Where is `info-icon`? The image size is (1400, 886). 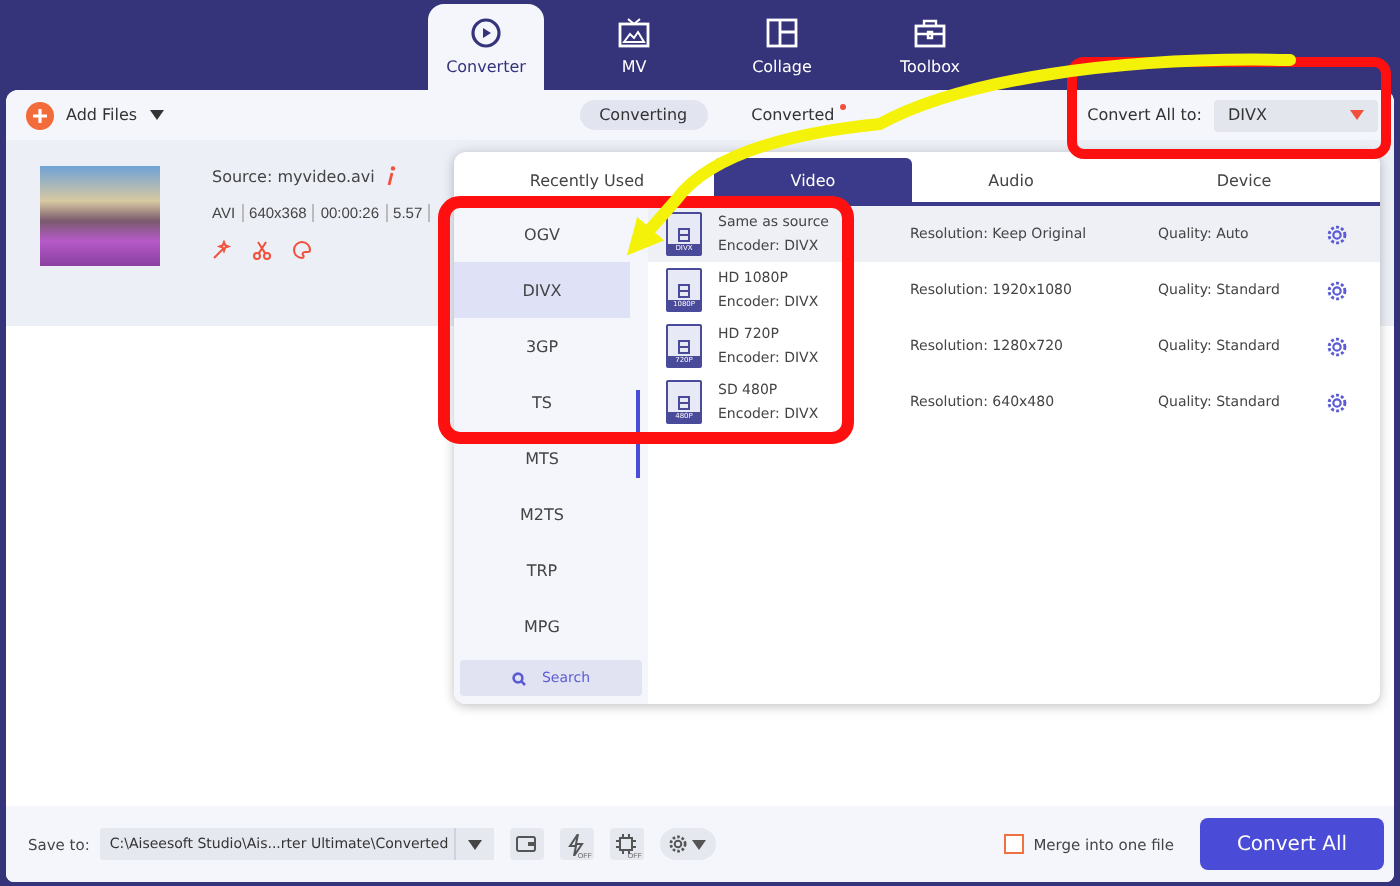
info-icon is located at coordinates (391, 176).